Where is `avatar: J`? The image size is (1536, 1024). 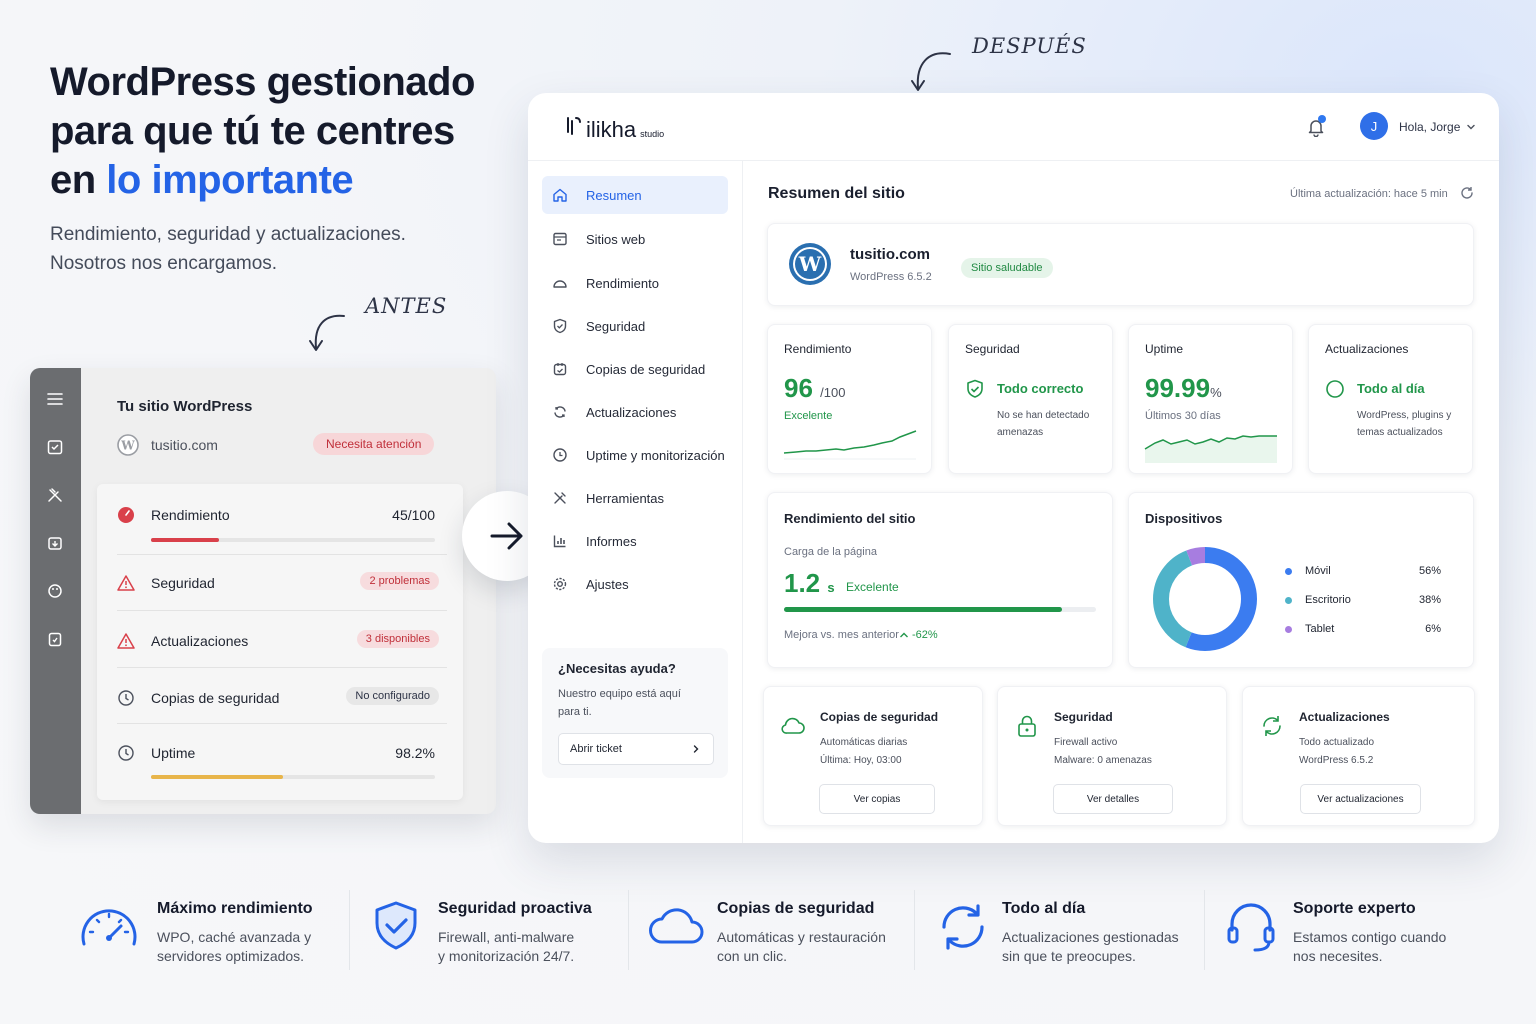
avatar: J is located at coordinates (1374, 126).